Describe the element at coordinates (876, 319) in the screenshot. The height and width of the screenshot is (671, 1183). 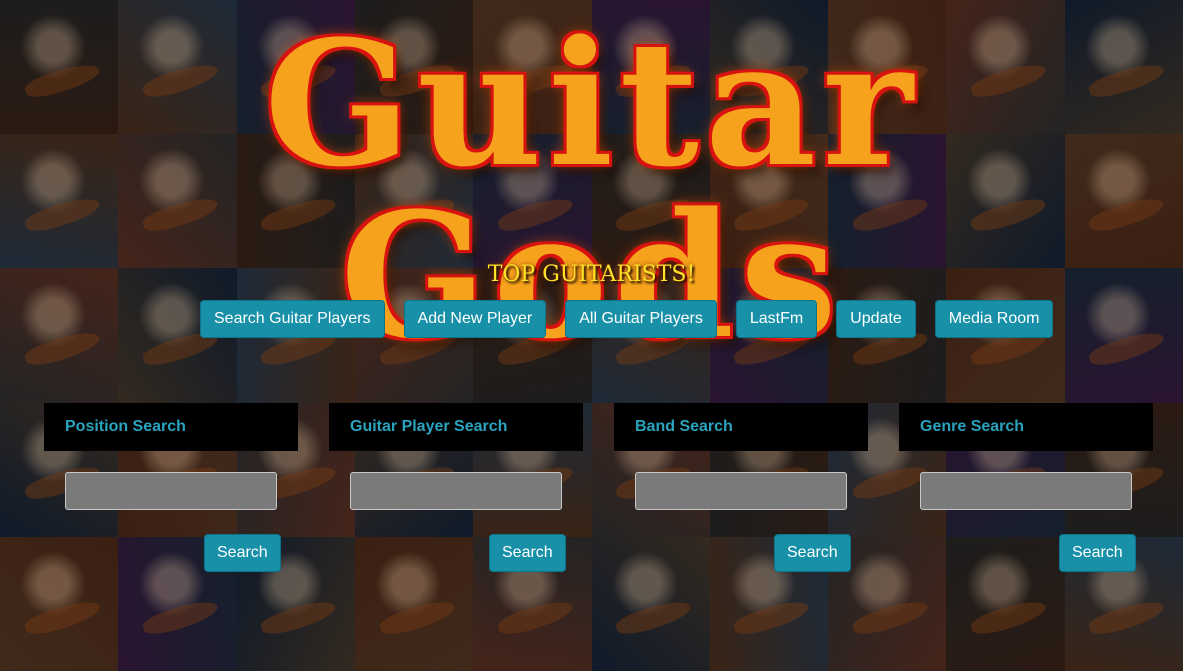
I see `nav-update-button: Update` at that location.